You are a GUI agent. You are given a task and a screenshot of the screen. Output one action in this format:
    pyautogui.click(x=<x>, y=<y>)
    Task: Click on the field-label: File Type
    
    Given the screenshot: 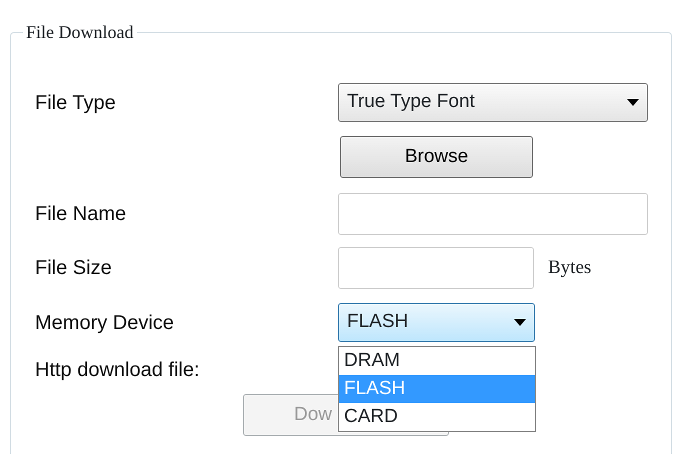 What is the action you would take?
    pyautogui.click(x=75, y=103)
    